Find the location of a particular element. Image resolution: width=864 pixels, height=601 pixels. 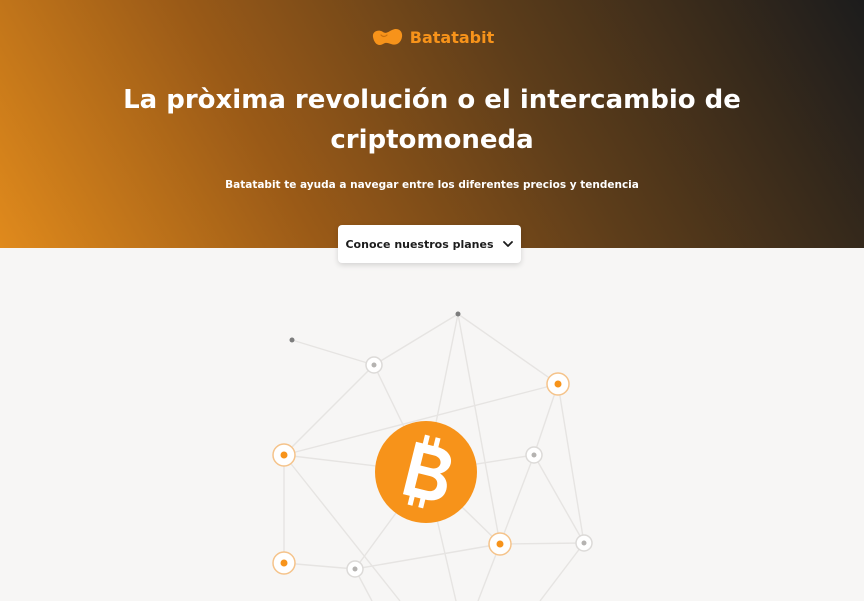

network-dots is located at coordinates (375, 327).